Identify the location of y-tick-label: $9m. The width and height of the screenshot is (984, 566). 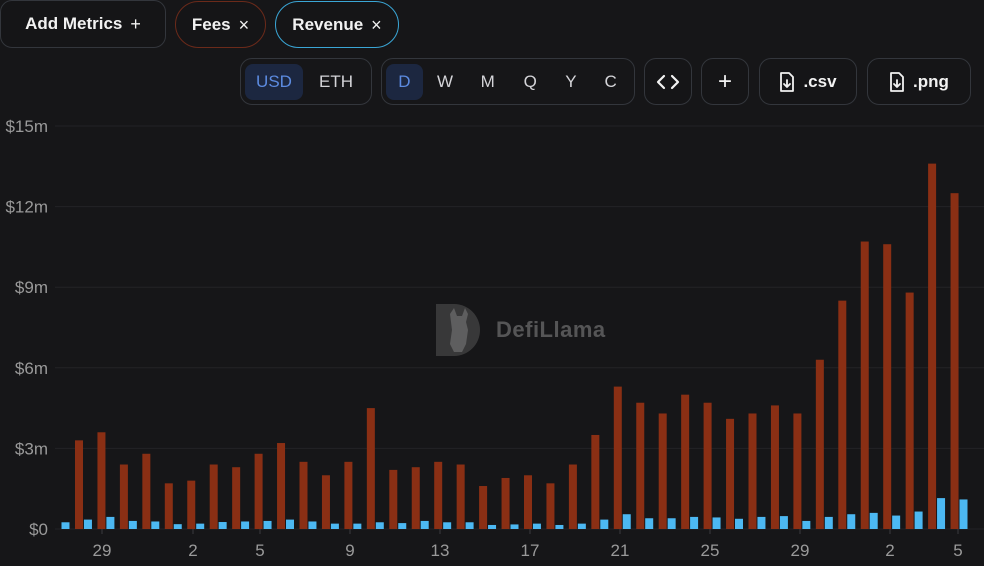
(31, 287).